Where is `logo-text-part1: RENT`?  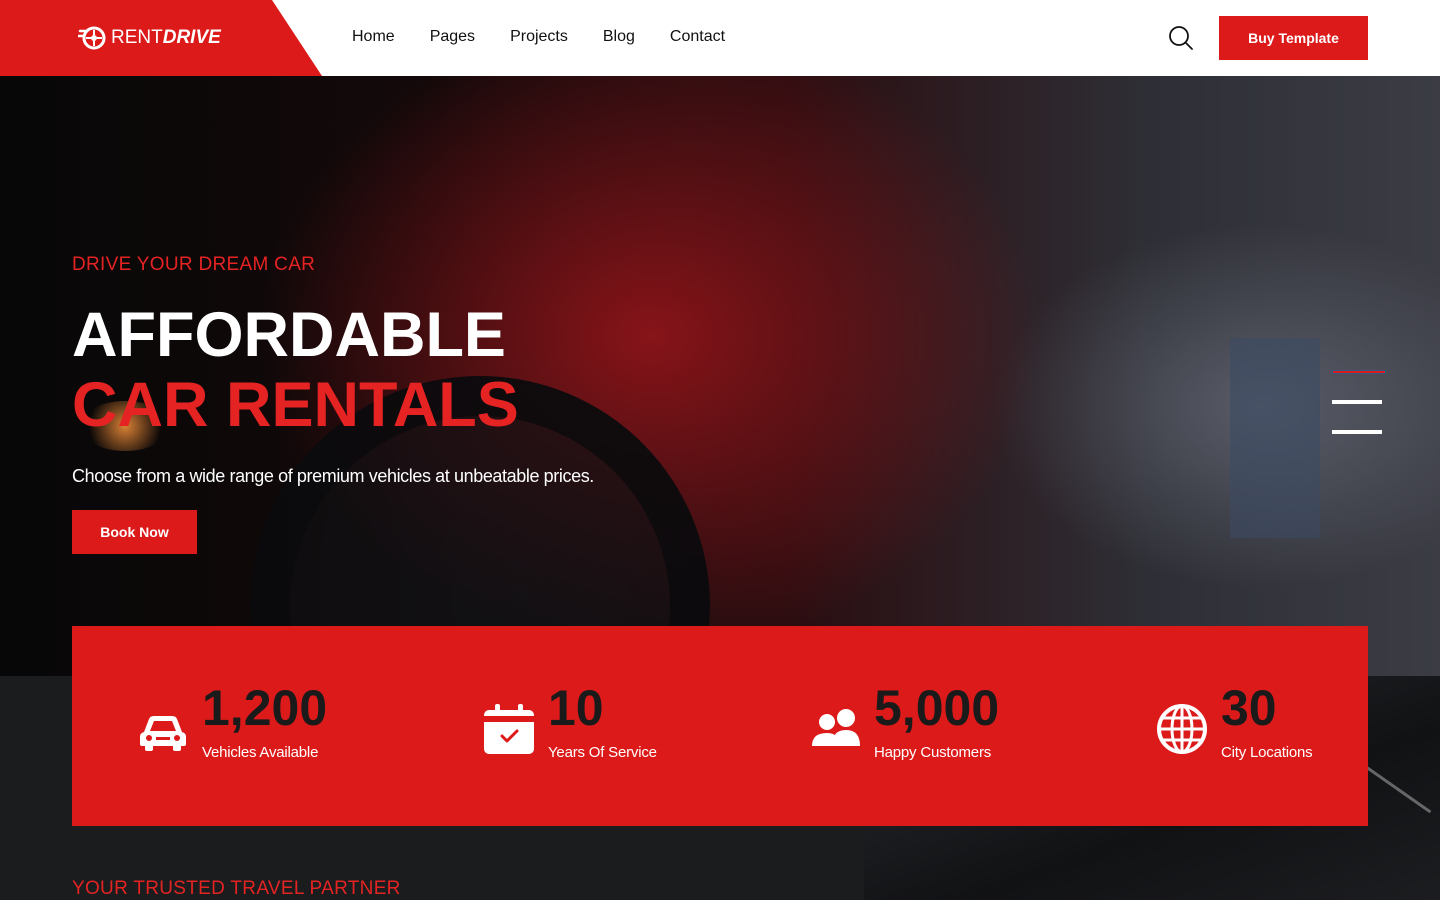 logo-text-part1: RENT is located at coordinates (137, 37).